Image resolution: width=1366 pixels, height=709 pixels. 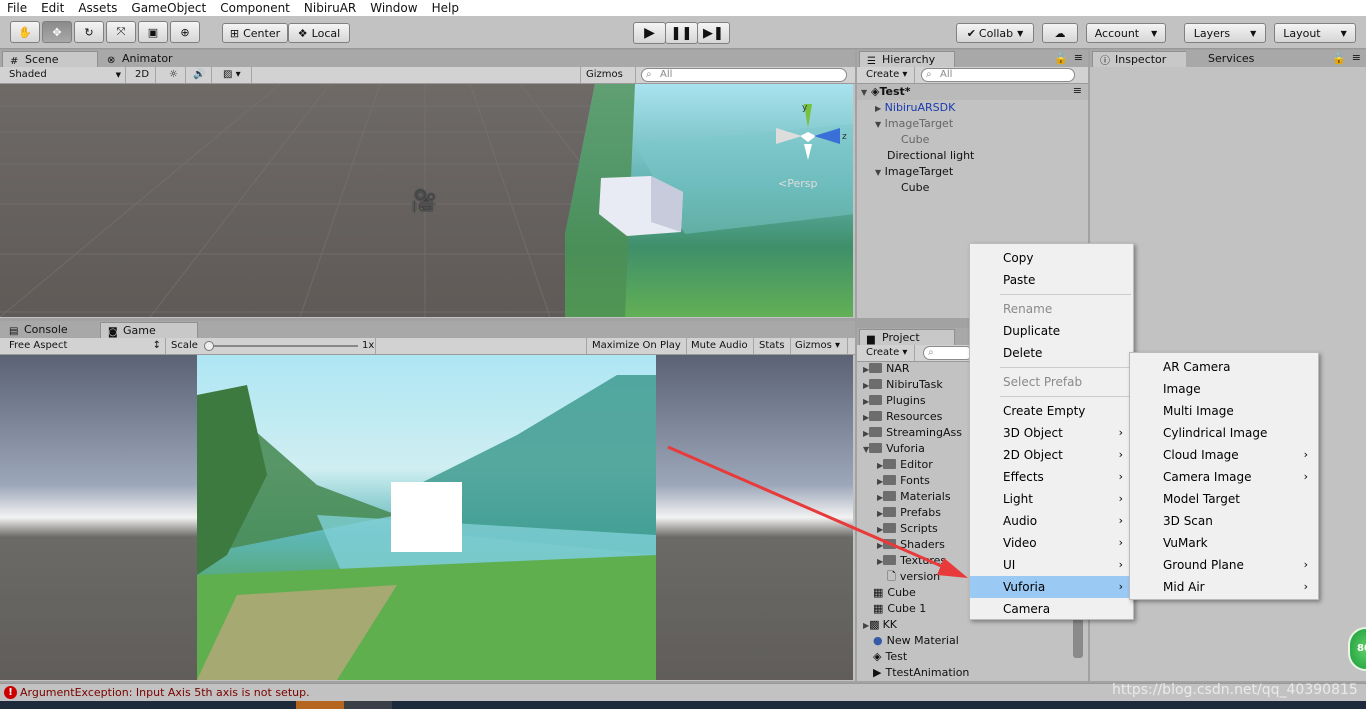 I want to click on submenu-item-model-target: Model Target, so click(x=1224, y=499).